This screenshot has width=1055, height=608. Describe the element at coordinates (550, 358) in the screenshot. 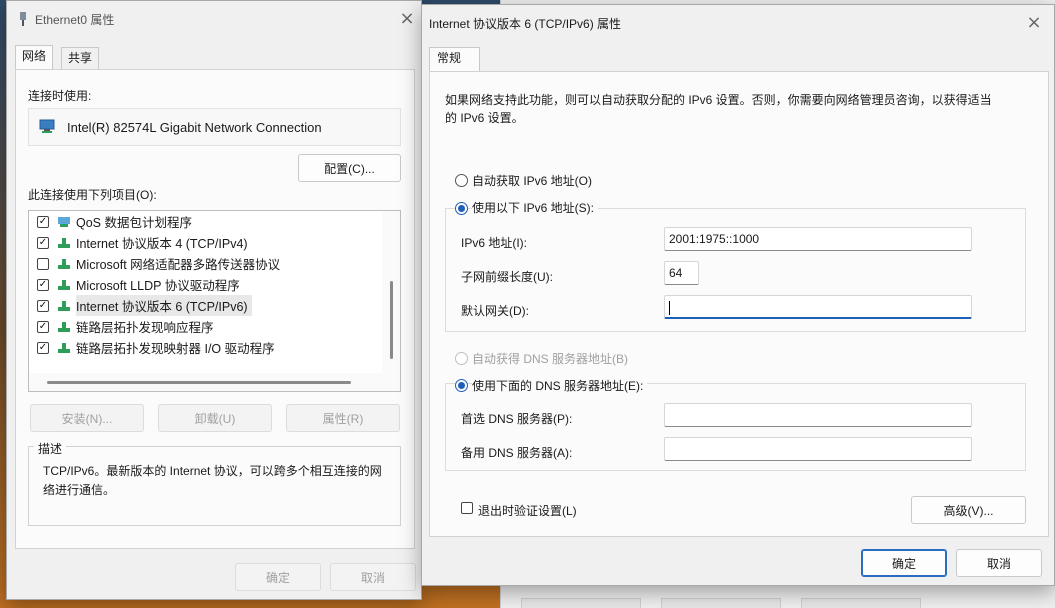

I see `auto-dns-label: 自动获得 DNS 服务器地址(B)` at that location.